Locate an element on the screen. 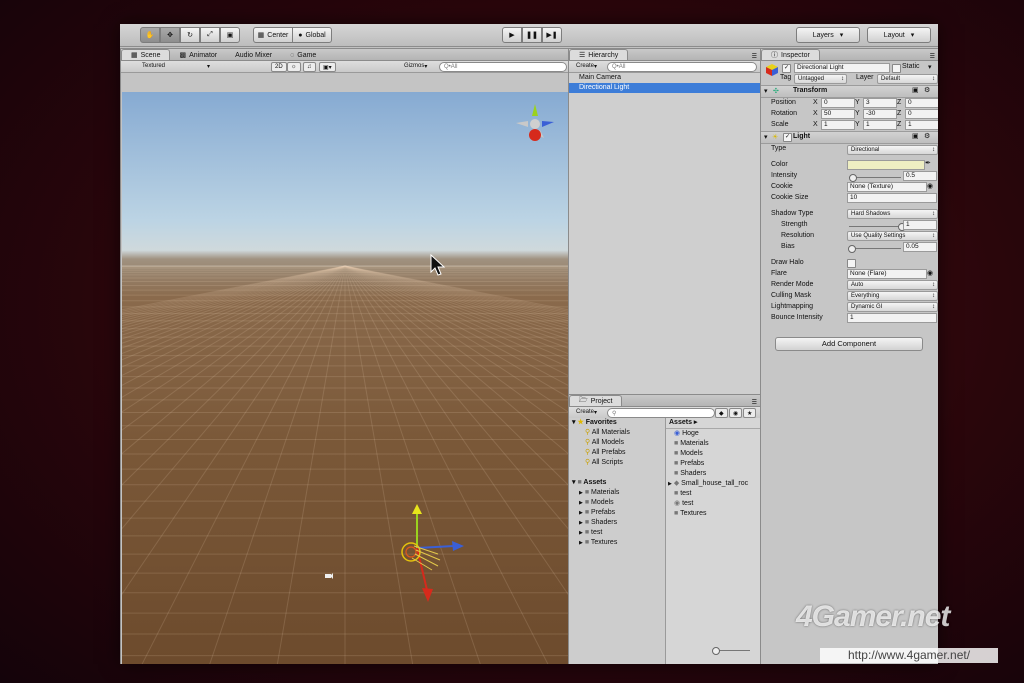 The width and height of the screenshot is (1024, 683). bounce-intensity-field: 1 is located at coordinates (892, 318).